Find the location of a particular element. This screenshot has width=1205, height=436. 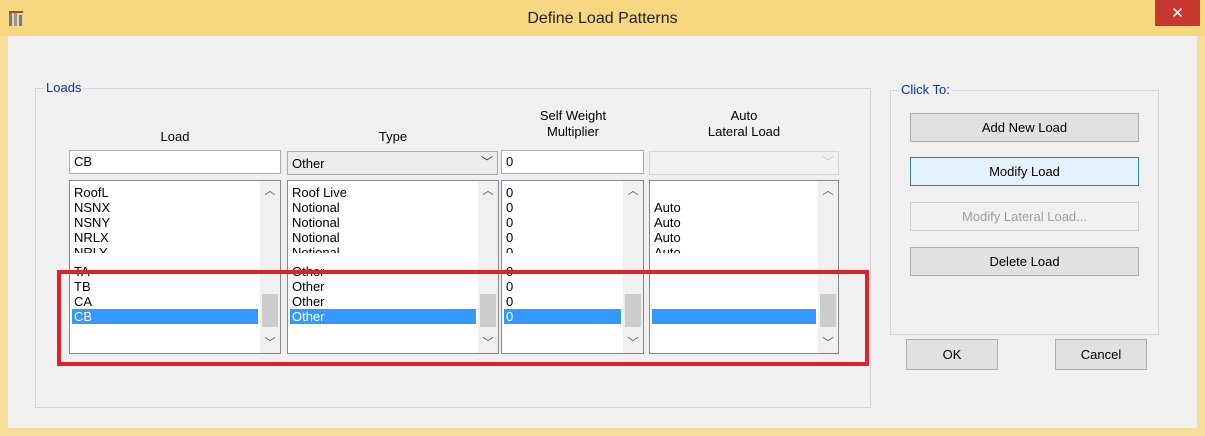

list-item: TB is located at coordinates (166, 286).